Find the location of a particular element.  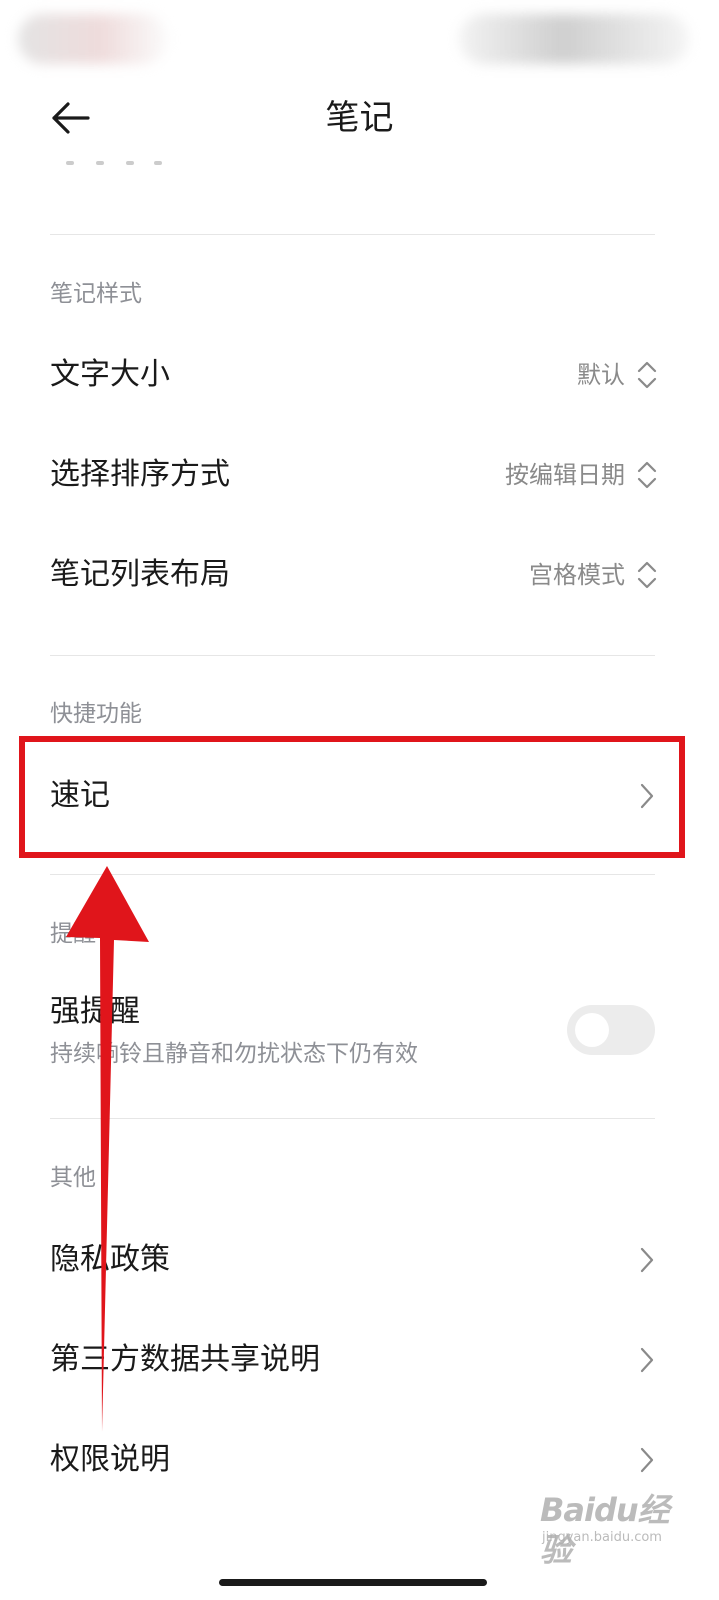

setting-privacy-policy: 隐私政策 is located at coordinates (350, 1260).